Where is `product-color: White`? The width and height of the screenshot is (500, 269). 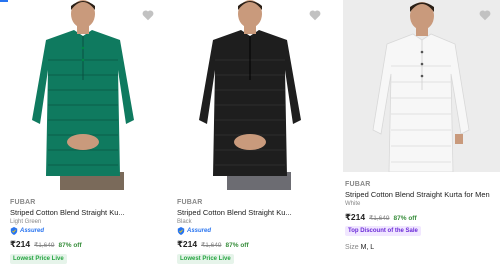
product-color: White is located at coordinates (353, 204).